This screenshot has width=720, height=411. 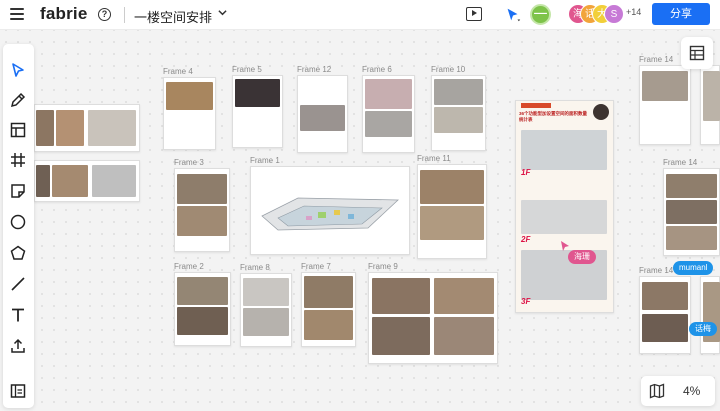 I want to click on document-title: 一楼空间安排, so click(x=173, y=16).